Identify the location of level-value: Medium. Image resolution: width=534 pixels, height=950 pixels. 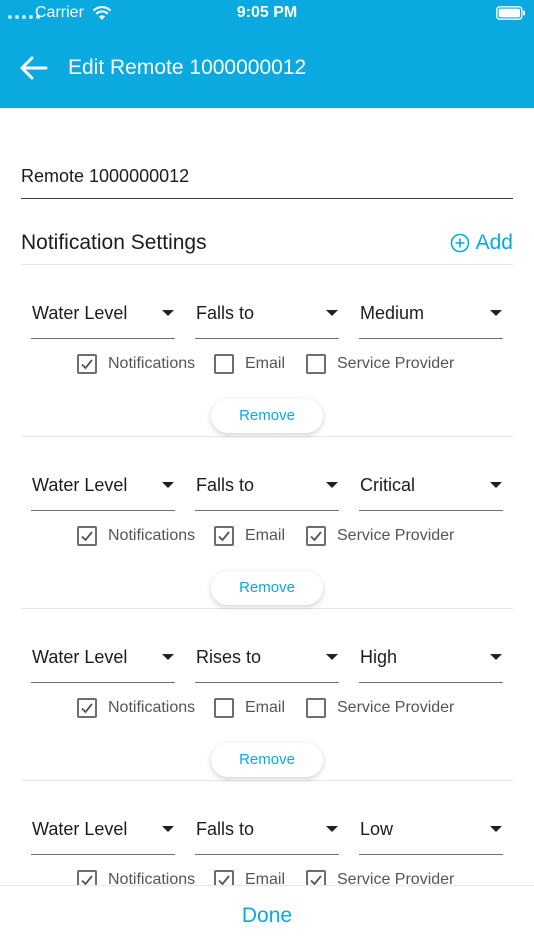
(392, 313).